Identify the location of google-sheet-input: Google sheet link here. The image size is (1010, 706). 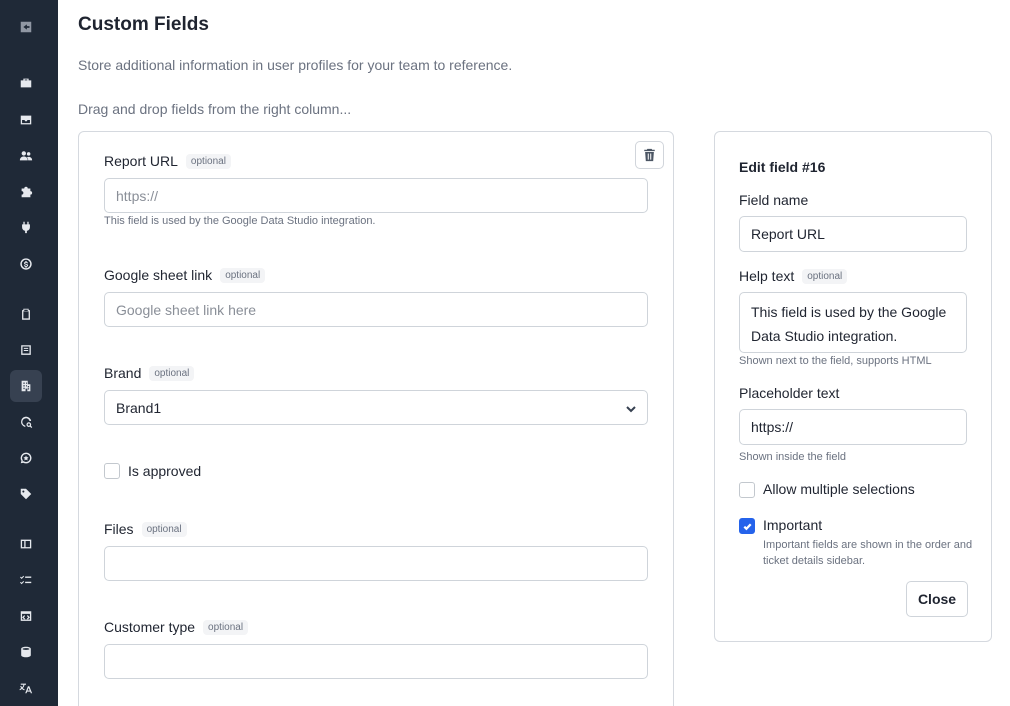
(376, 309).